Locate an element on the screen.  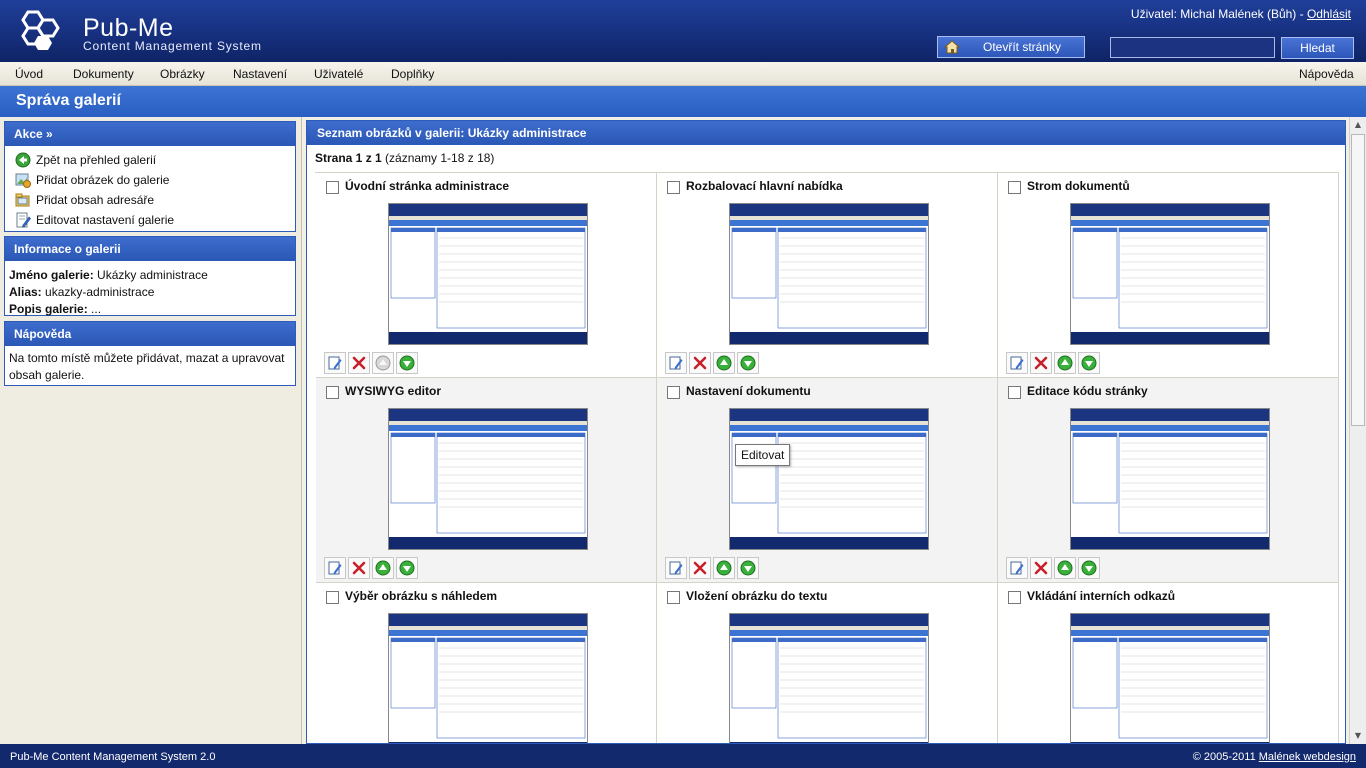
action-back-to-galleries: Zpět na přehled galerií is located at coordinates (150, 160).